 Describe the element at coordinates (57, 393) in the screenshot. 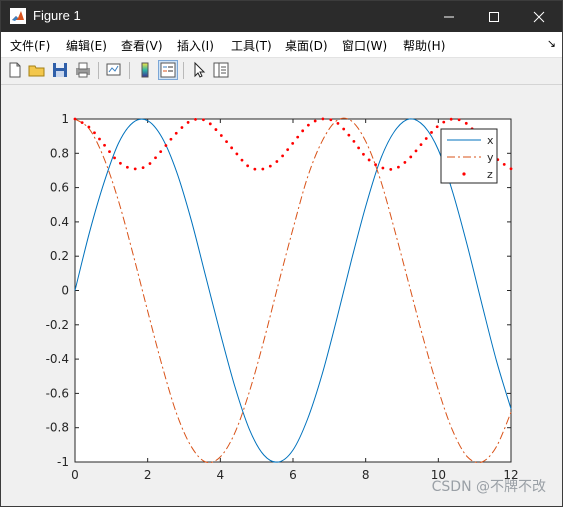

I see `y-tick-label: -0.6` at that location.